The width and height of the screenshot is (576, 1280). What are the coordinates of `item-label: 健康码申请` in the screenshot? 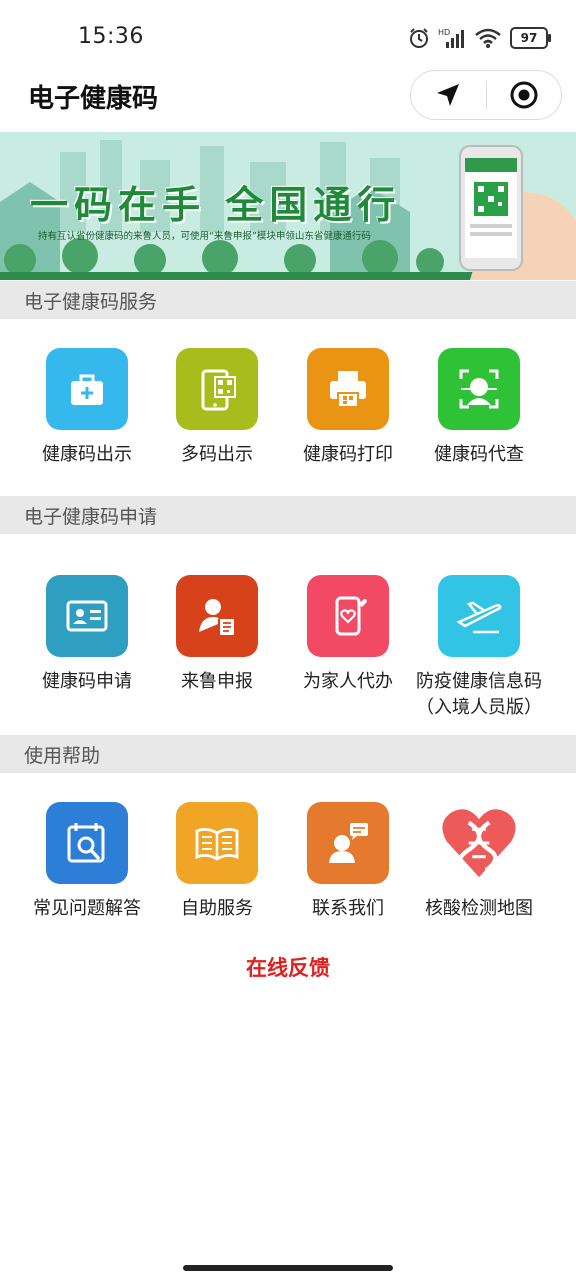 It's located at (87, 681).